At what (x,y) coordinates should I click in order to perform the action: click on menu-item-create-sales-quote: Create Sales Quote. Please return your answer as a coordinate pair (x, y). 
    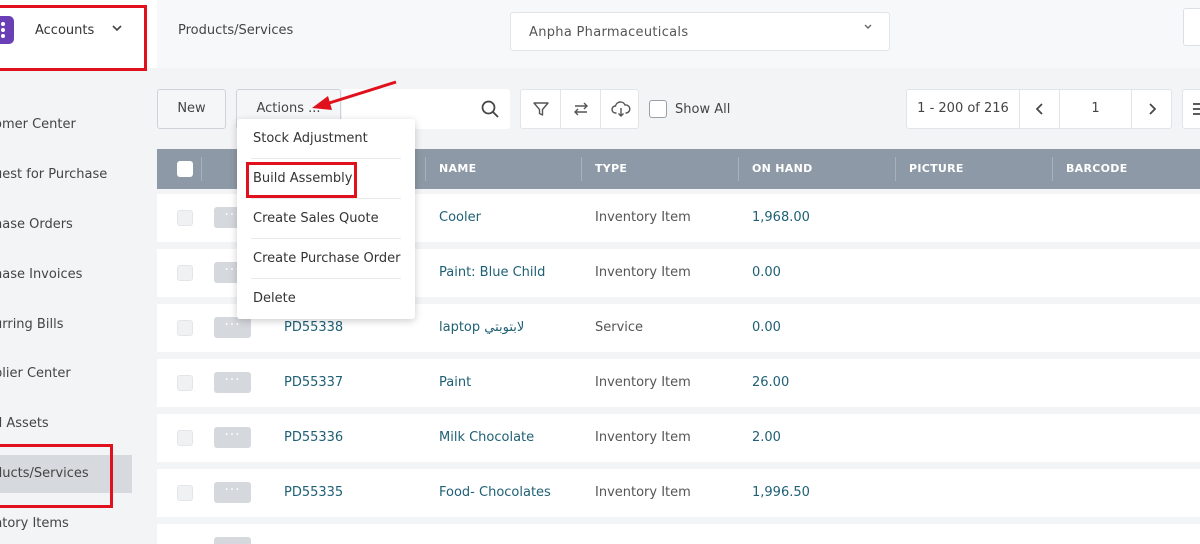
    Looking at the image, I should click on (326, 219).